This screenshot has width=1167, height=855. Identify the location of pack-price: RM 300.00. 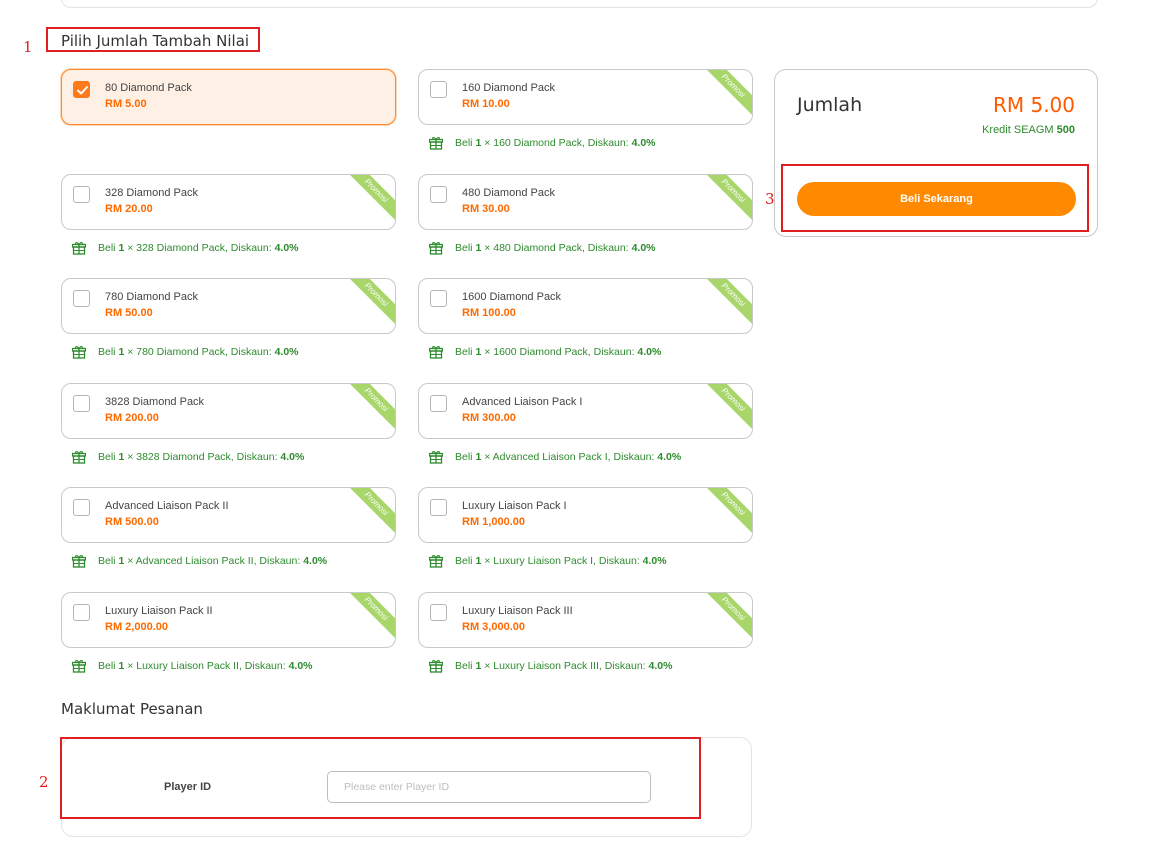
(489, 418).